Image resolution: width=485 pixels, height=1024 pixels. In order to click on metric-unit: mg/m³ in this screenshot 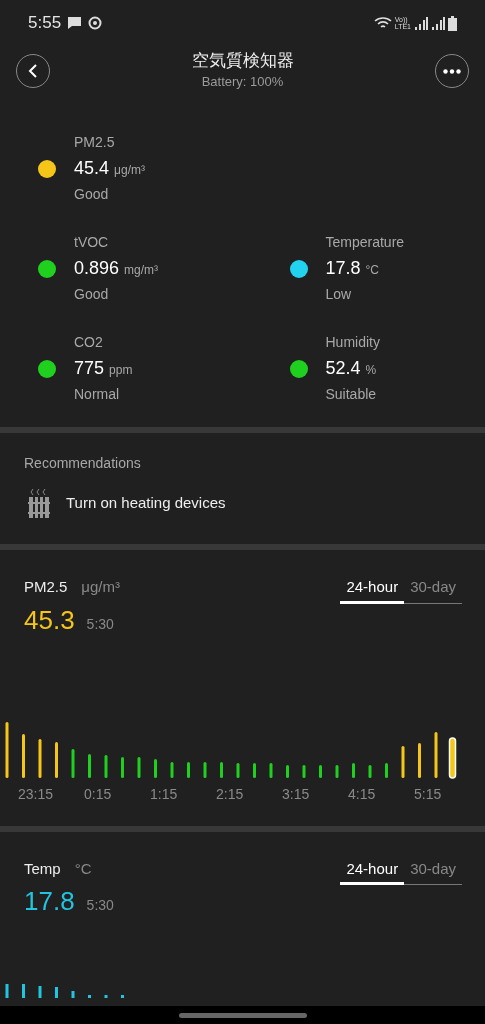, I will do `click(141, 270)`.